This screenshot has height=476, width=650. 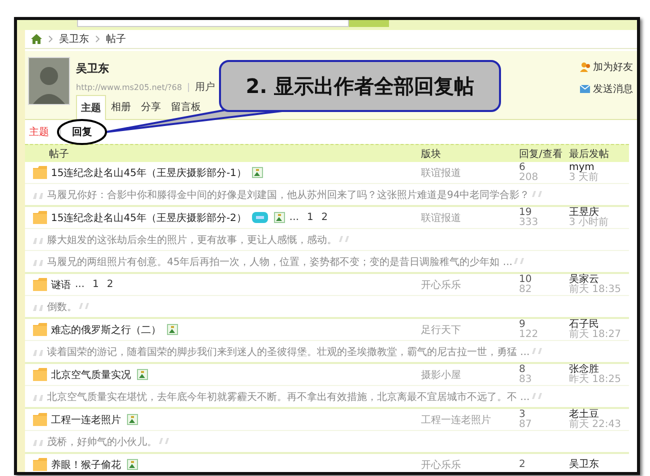 I want to click on reply-count: 3, so click(x=522, y=415).